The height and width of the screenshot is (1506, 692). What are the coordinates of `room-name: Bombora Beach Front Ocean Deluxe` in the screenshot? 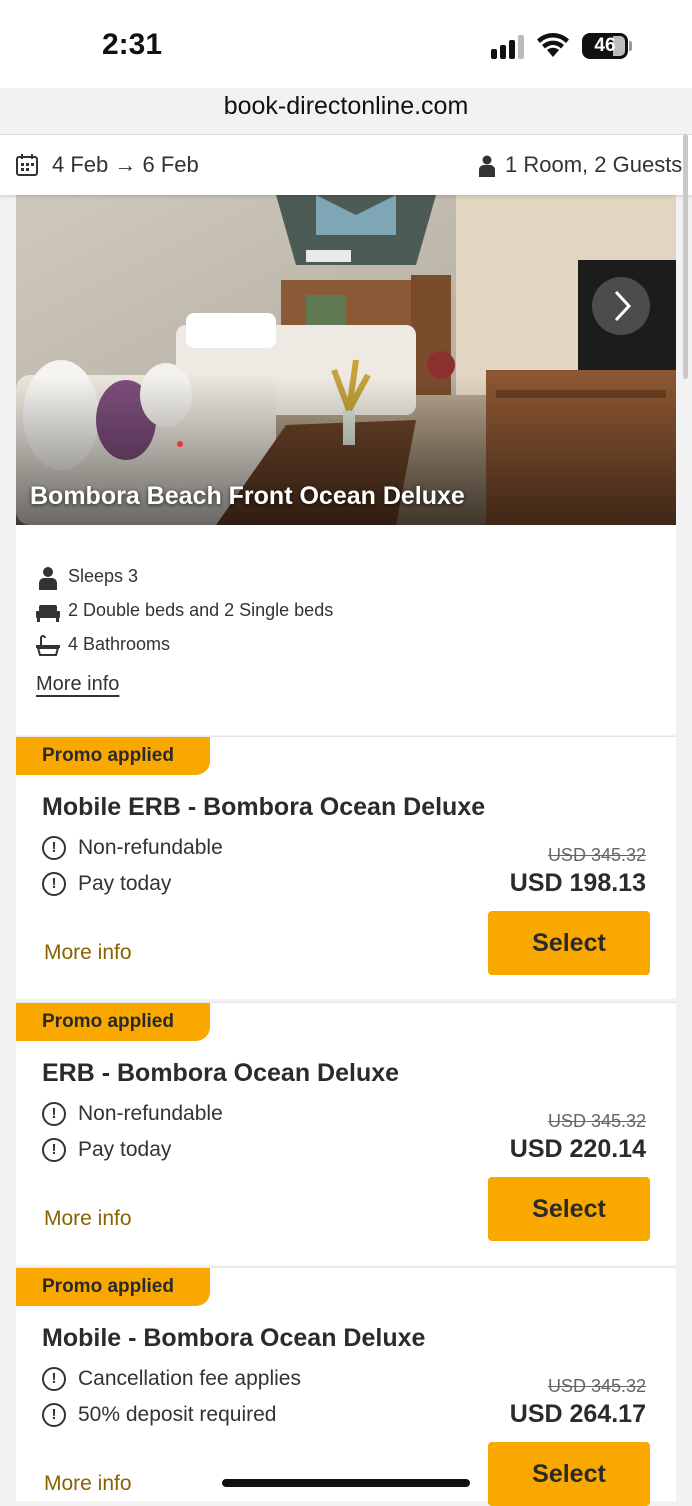 It's located at (247, 496).